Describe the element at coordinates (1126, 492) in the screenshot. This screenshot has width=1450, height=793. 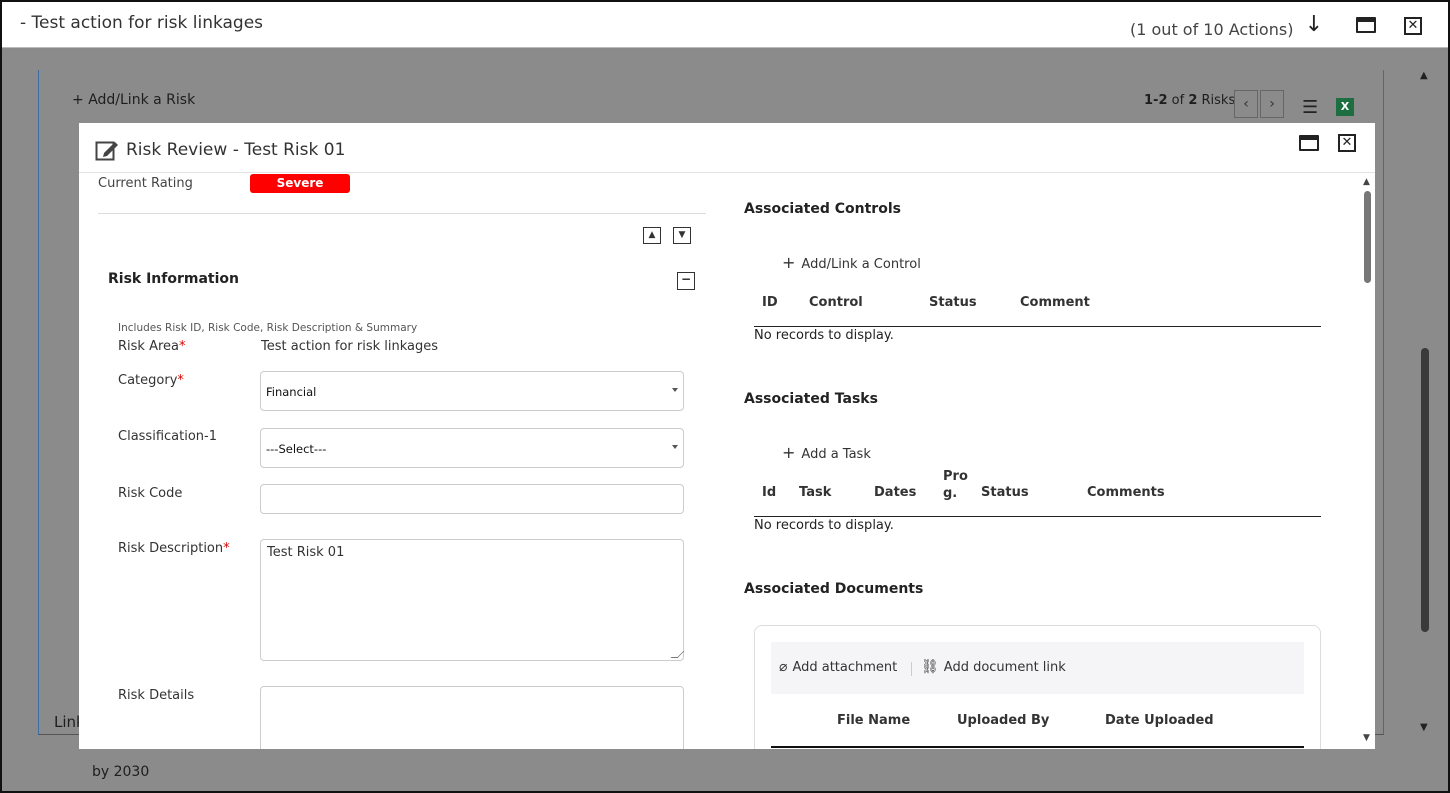
I see `tasks-col-comments: Comments` at that location.